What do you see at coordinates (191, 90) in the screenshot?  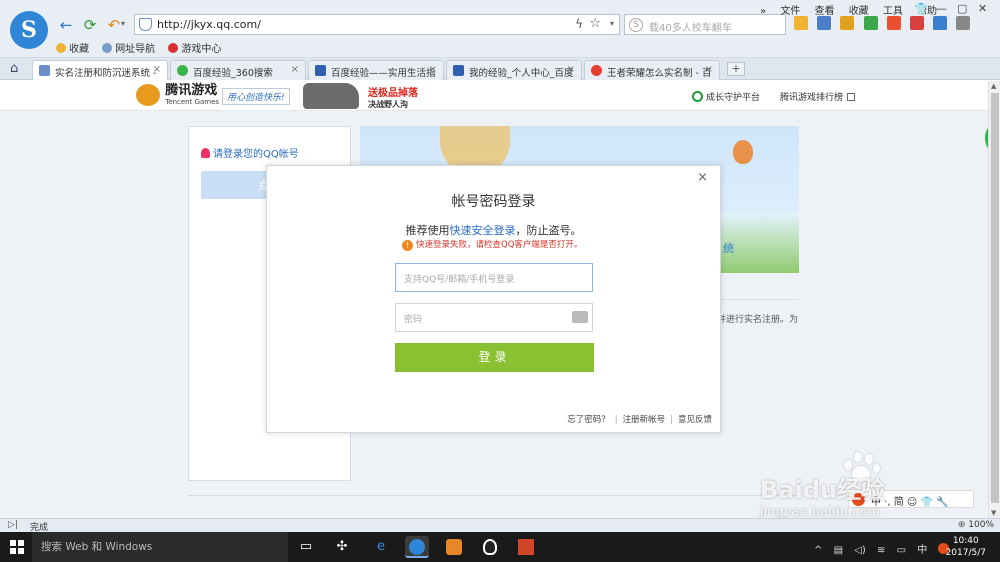 I see `logo-cn: 腾讯游戏` at bounding box center [191, 90].